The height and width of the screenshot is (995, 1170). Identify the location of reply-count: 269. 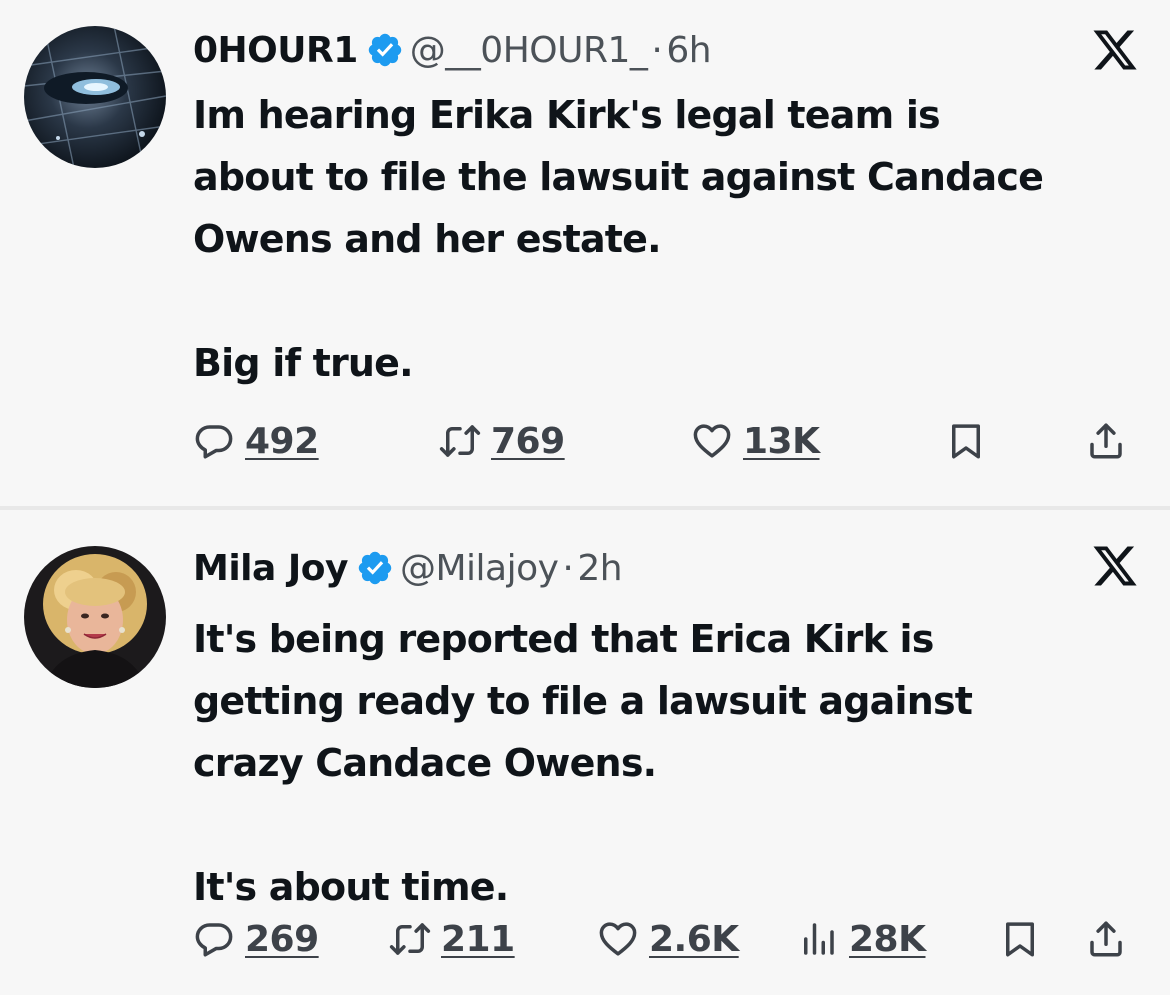
(282, 939).